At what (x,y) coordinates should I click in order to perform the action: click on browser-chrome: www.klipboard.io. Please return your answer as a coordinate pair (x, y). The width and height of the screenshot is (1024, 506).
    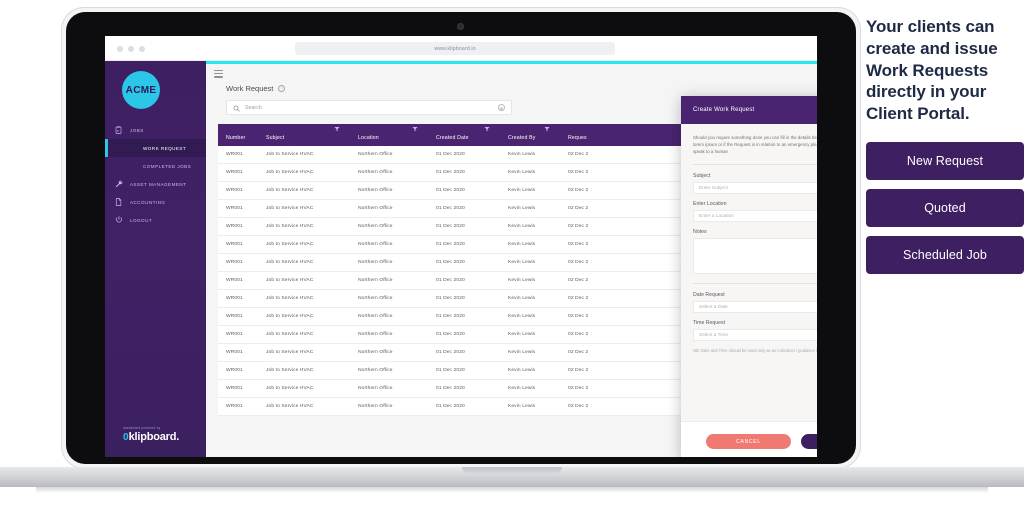
    Looking at the image, I should click on (461, 48).